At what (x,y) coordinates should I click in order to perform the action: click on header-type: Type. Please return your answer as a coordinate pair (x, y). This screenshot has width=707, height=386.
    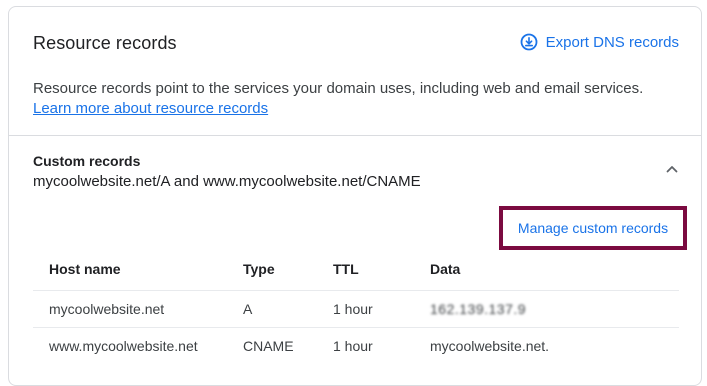
    Looking at the image, I should click on (288, 269).